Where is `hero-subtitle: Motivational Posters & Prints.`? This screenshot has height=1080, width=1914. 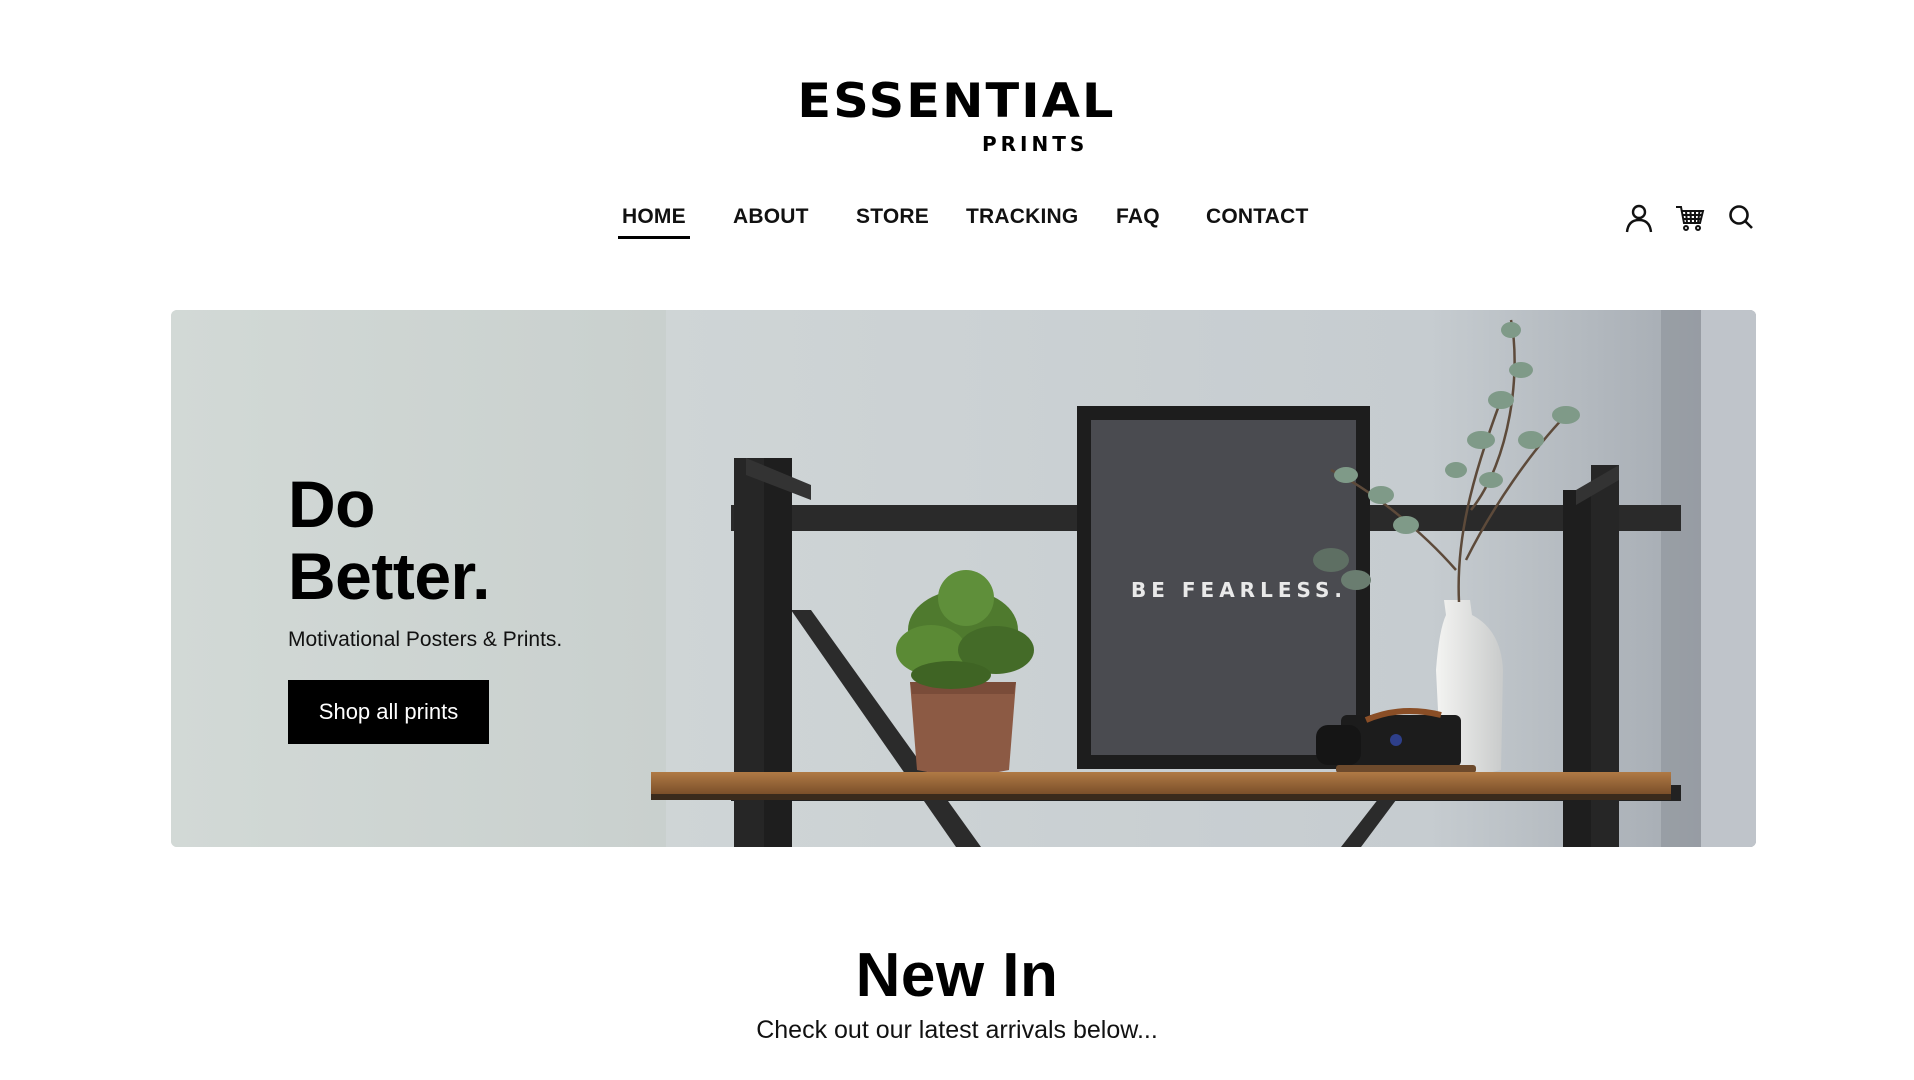
hero-subtitle: Motivational Posters & Prints. is located at coordinates (425, 639).